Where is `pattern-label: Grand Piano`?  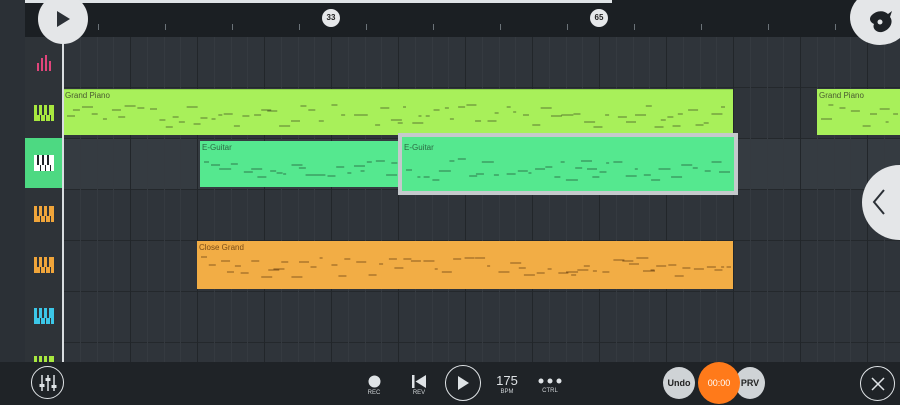
pattern-label: Grand Piano is located at coordinates (87, 95).